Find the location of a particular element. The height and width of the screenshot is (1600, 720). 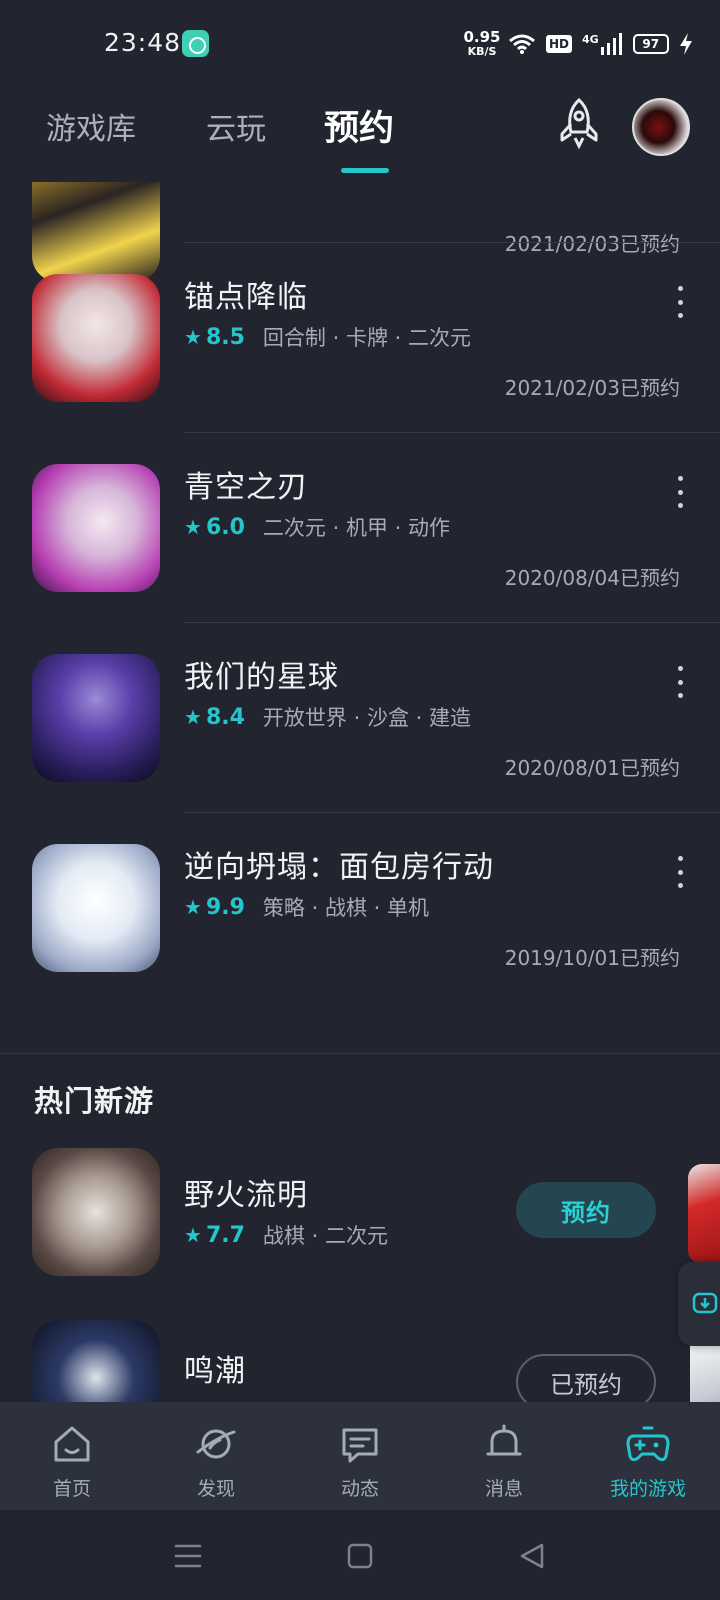

hd-badge: HD is located at coordinates (559, 44).